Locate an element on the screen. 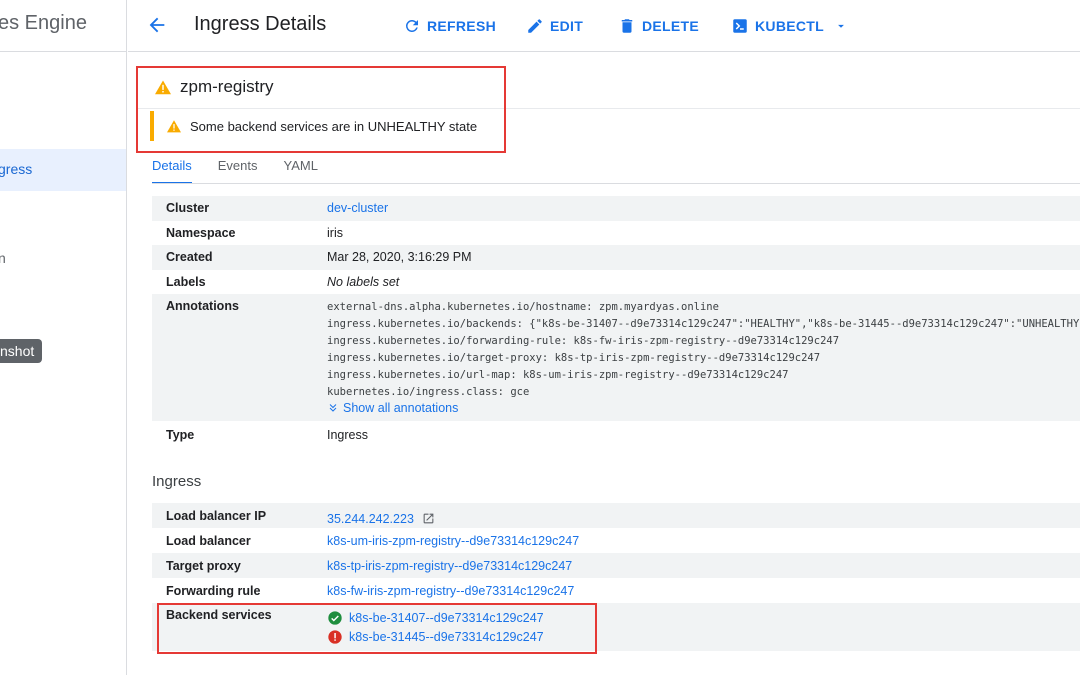 This screenshot has height=675, width=1080. created-value: Mar 28, 2020, 3:16:29 PM is located at coordinates (399, 257).